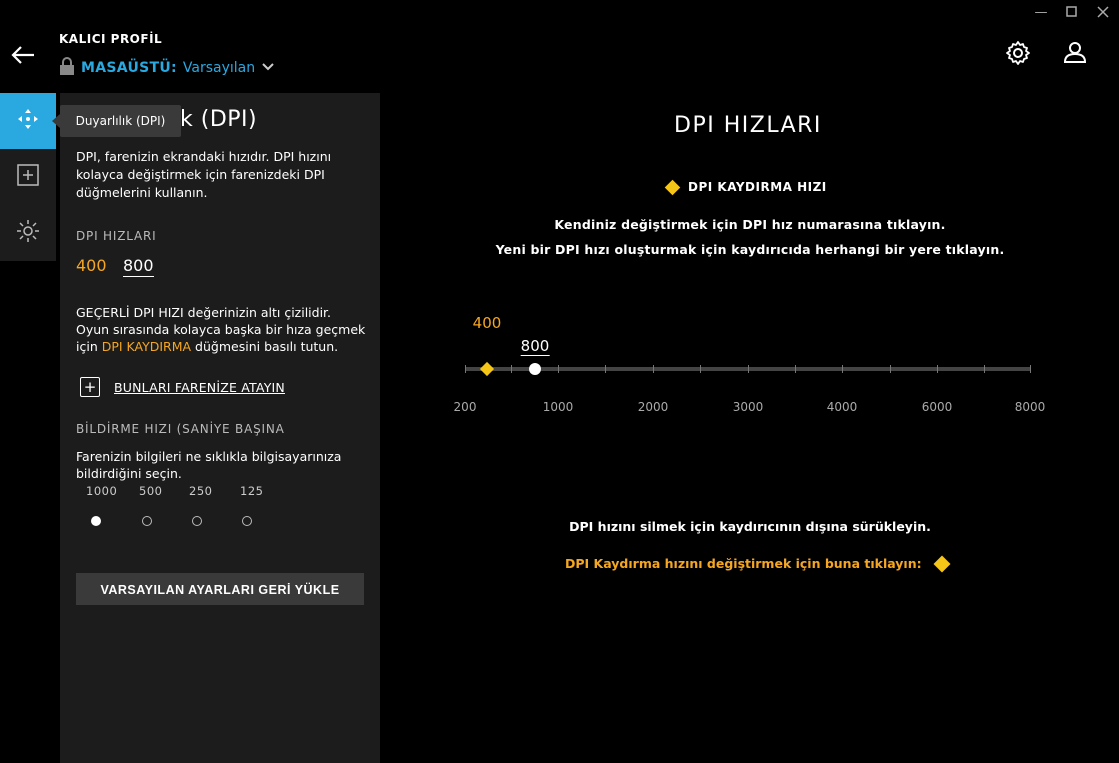  I want to click on panel-title: k (DPI), so click(219, 119).